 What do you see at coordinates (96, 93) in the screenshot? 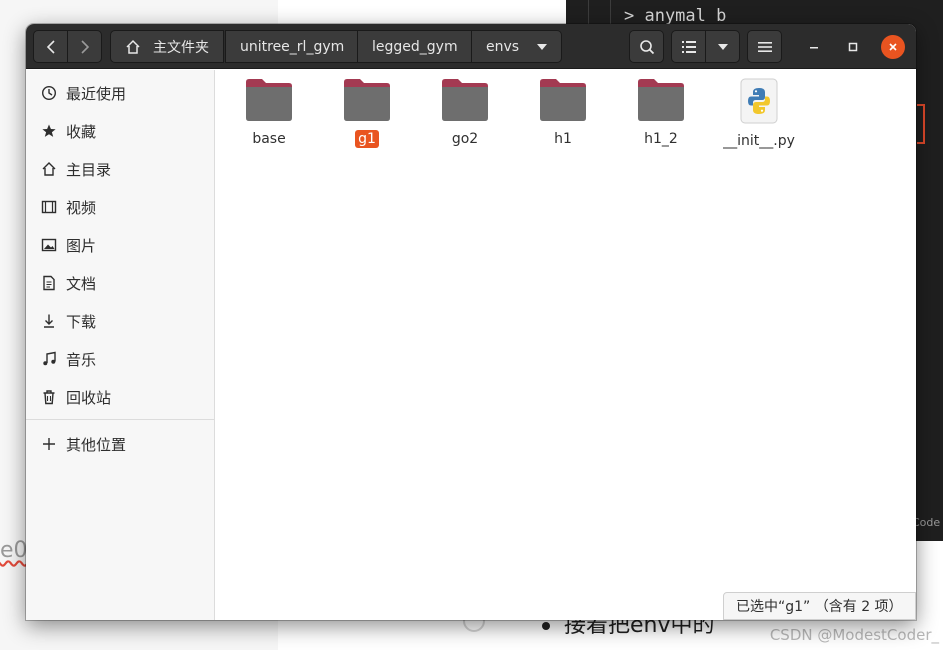
I see `sidebar-item-label: 最近使用` at bounding box center [96, 93].